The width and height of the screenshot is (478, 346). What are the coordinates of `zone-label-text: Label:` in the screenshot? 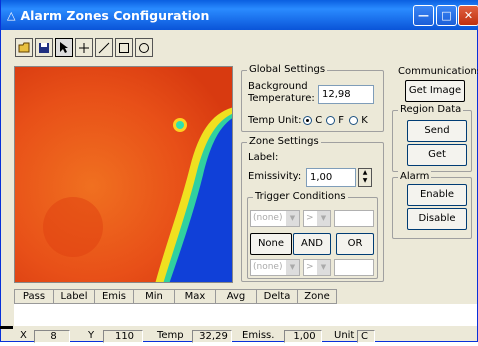 It's located at (263, 157).